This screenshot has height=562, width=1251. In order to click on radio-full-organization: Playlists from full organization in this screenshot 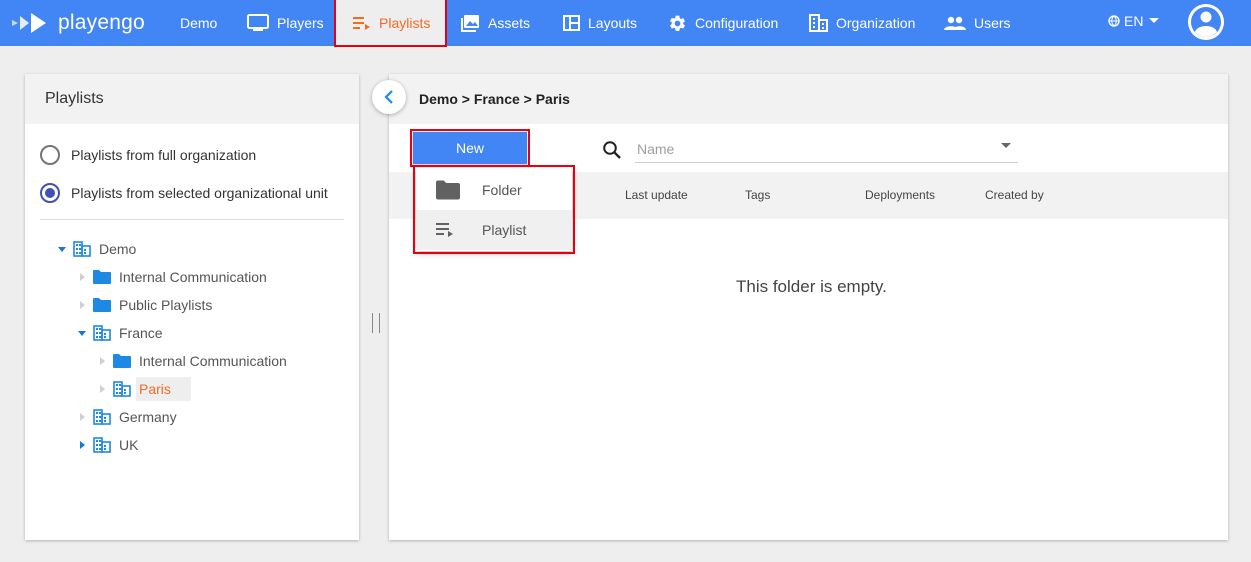, I will do `click(148, 155)`.